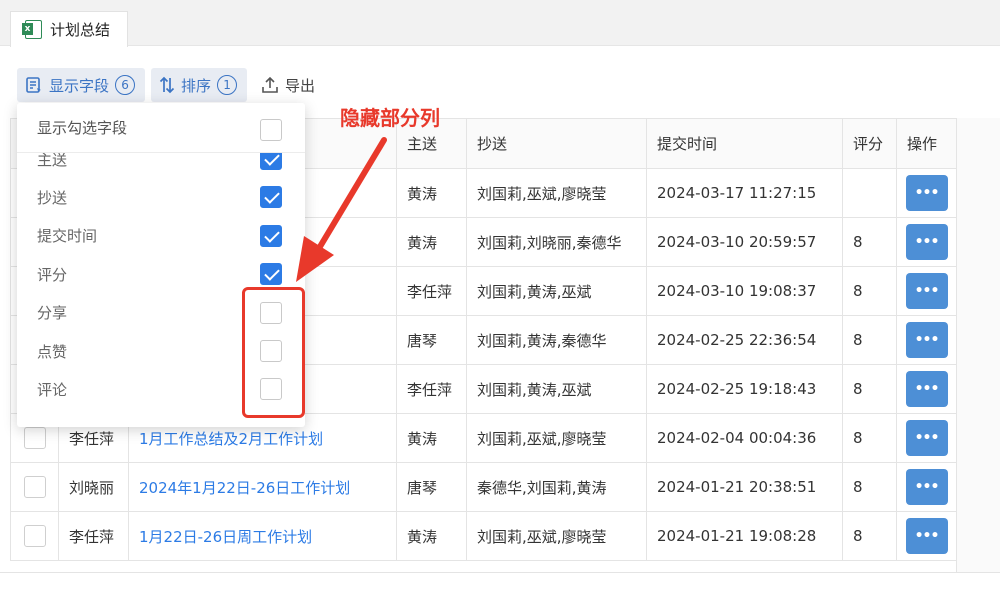 The width and height of the screenshot is (1000, 590). What do you see at coordinates (167, 85) in the screenshot?
I see `sort-icon` at bounding box center [167, 85].